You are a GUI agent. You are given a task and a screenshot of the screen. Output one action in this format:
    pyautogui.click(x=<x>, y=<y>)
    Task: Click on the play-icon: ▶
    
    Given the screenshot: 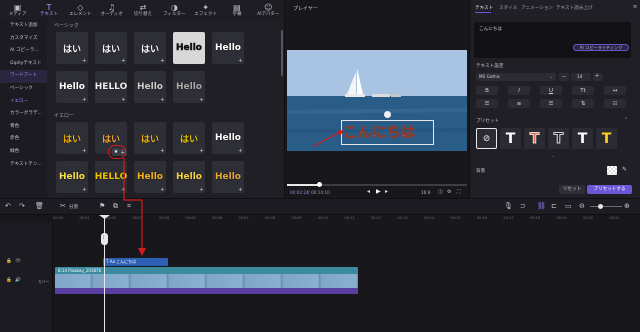 What is the action you would take?
    pyautogui.click(x=378, y=191)
    